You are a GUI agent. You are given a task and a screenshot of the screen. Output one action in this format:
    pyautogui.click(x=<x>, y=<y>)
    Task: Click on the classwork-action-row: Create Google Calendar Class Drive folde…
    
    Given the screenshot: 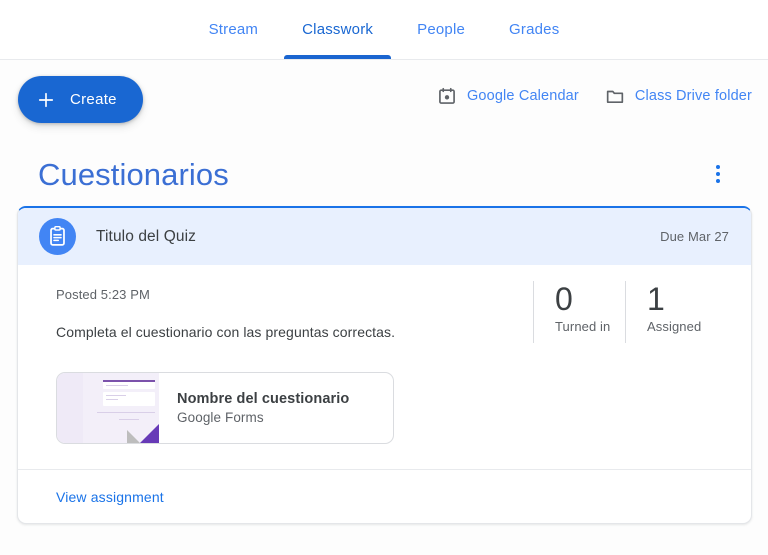 What is the action you would take?
    pyautogui.click(x=384, y=99)
    